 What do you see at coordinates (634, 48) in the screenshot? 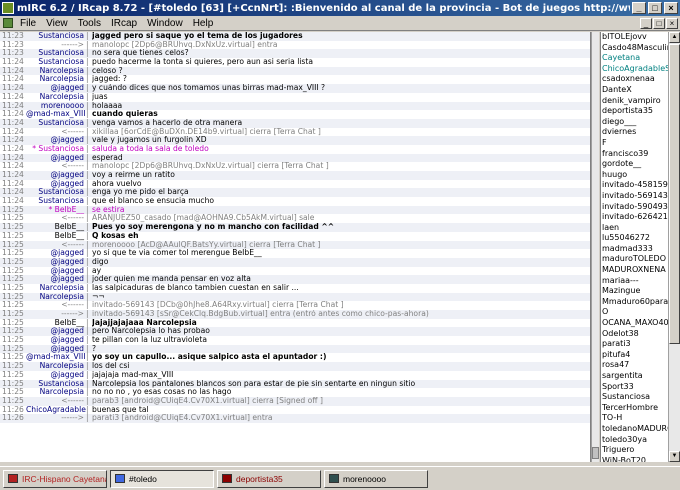
I see `nick-list-item: Casdo48Masculino` at bounding box center [634, 48].